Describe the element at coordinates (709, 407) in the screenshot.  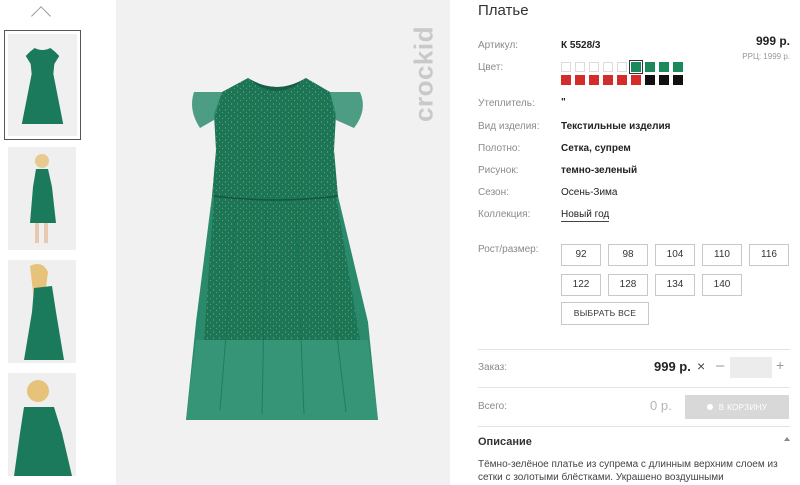
I see `cart-dot-icon` at that location.